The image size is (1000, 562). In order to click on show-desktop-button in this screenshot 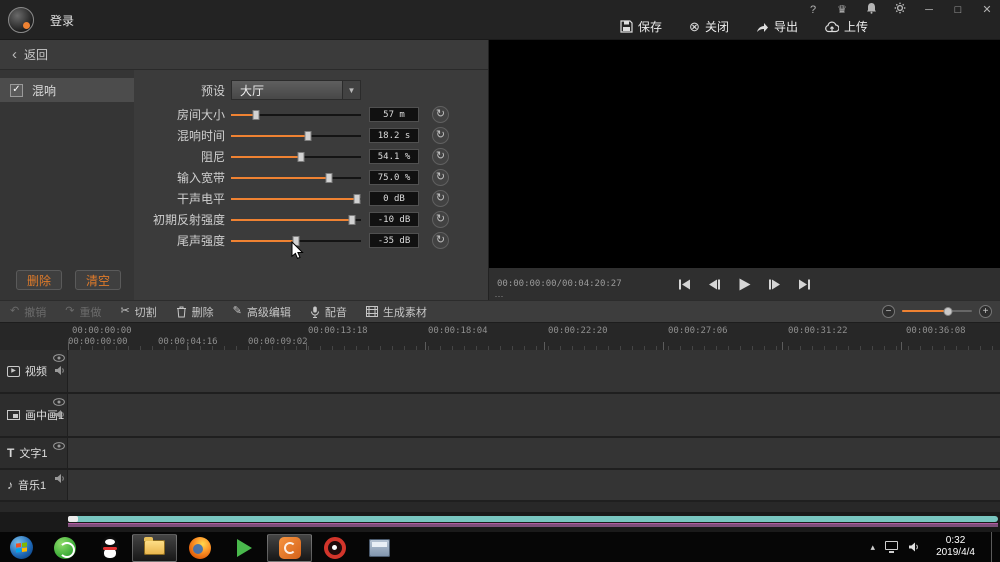, I will do `click(994, 547)`.